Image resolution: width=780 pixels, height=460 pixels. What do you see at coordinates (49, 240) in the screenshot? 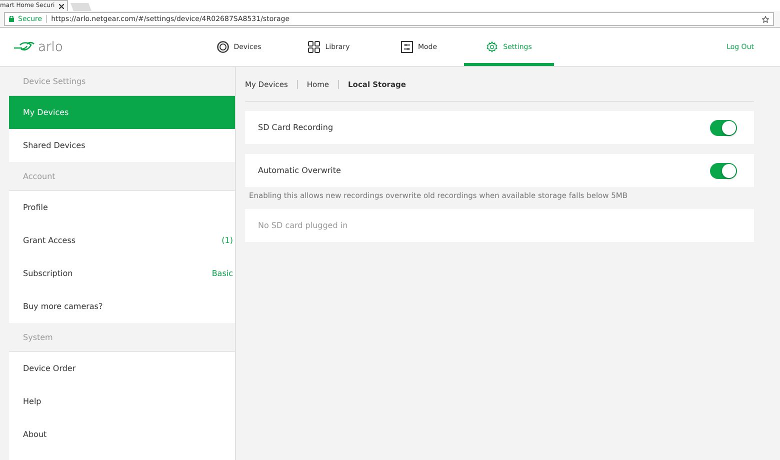
I see `sidebar-item-label: Grant Access` at bounding box center [49, 240].